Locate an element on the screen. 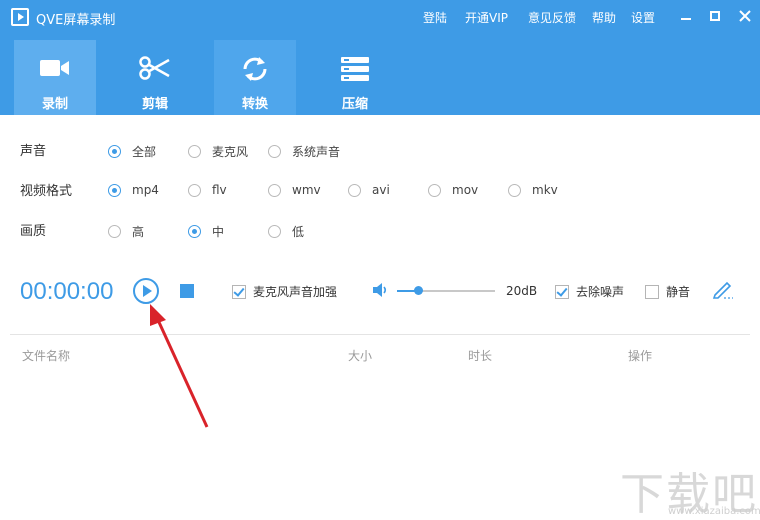 This screenshot has width=760, height=520. tab-convert-label: 转换 is located at coordinates (254, 104).